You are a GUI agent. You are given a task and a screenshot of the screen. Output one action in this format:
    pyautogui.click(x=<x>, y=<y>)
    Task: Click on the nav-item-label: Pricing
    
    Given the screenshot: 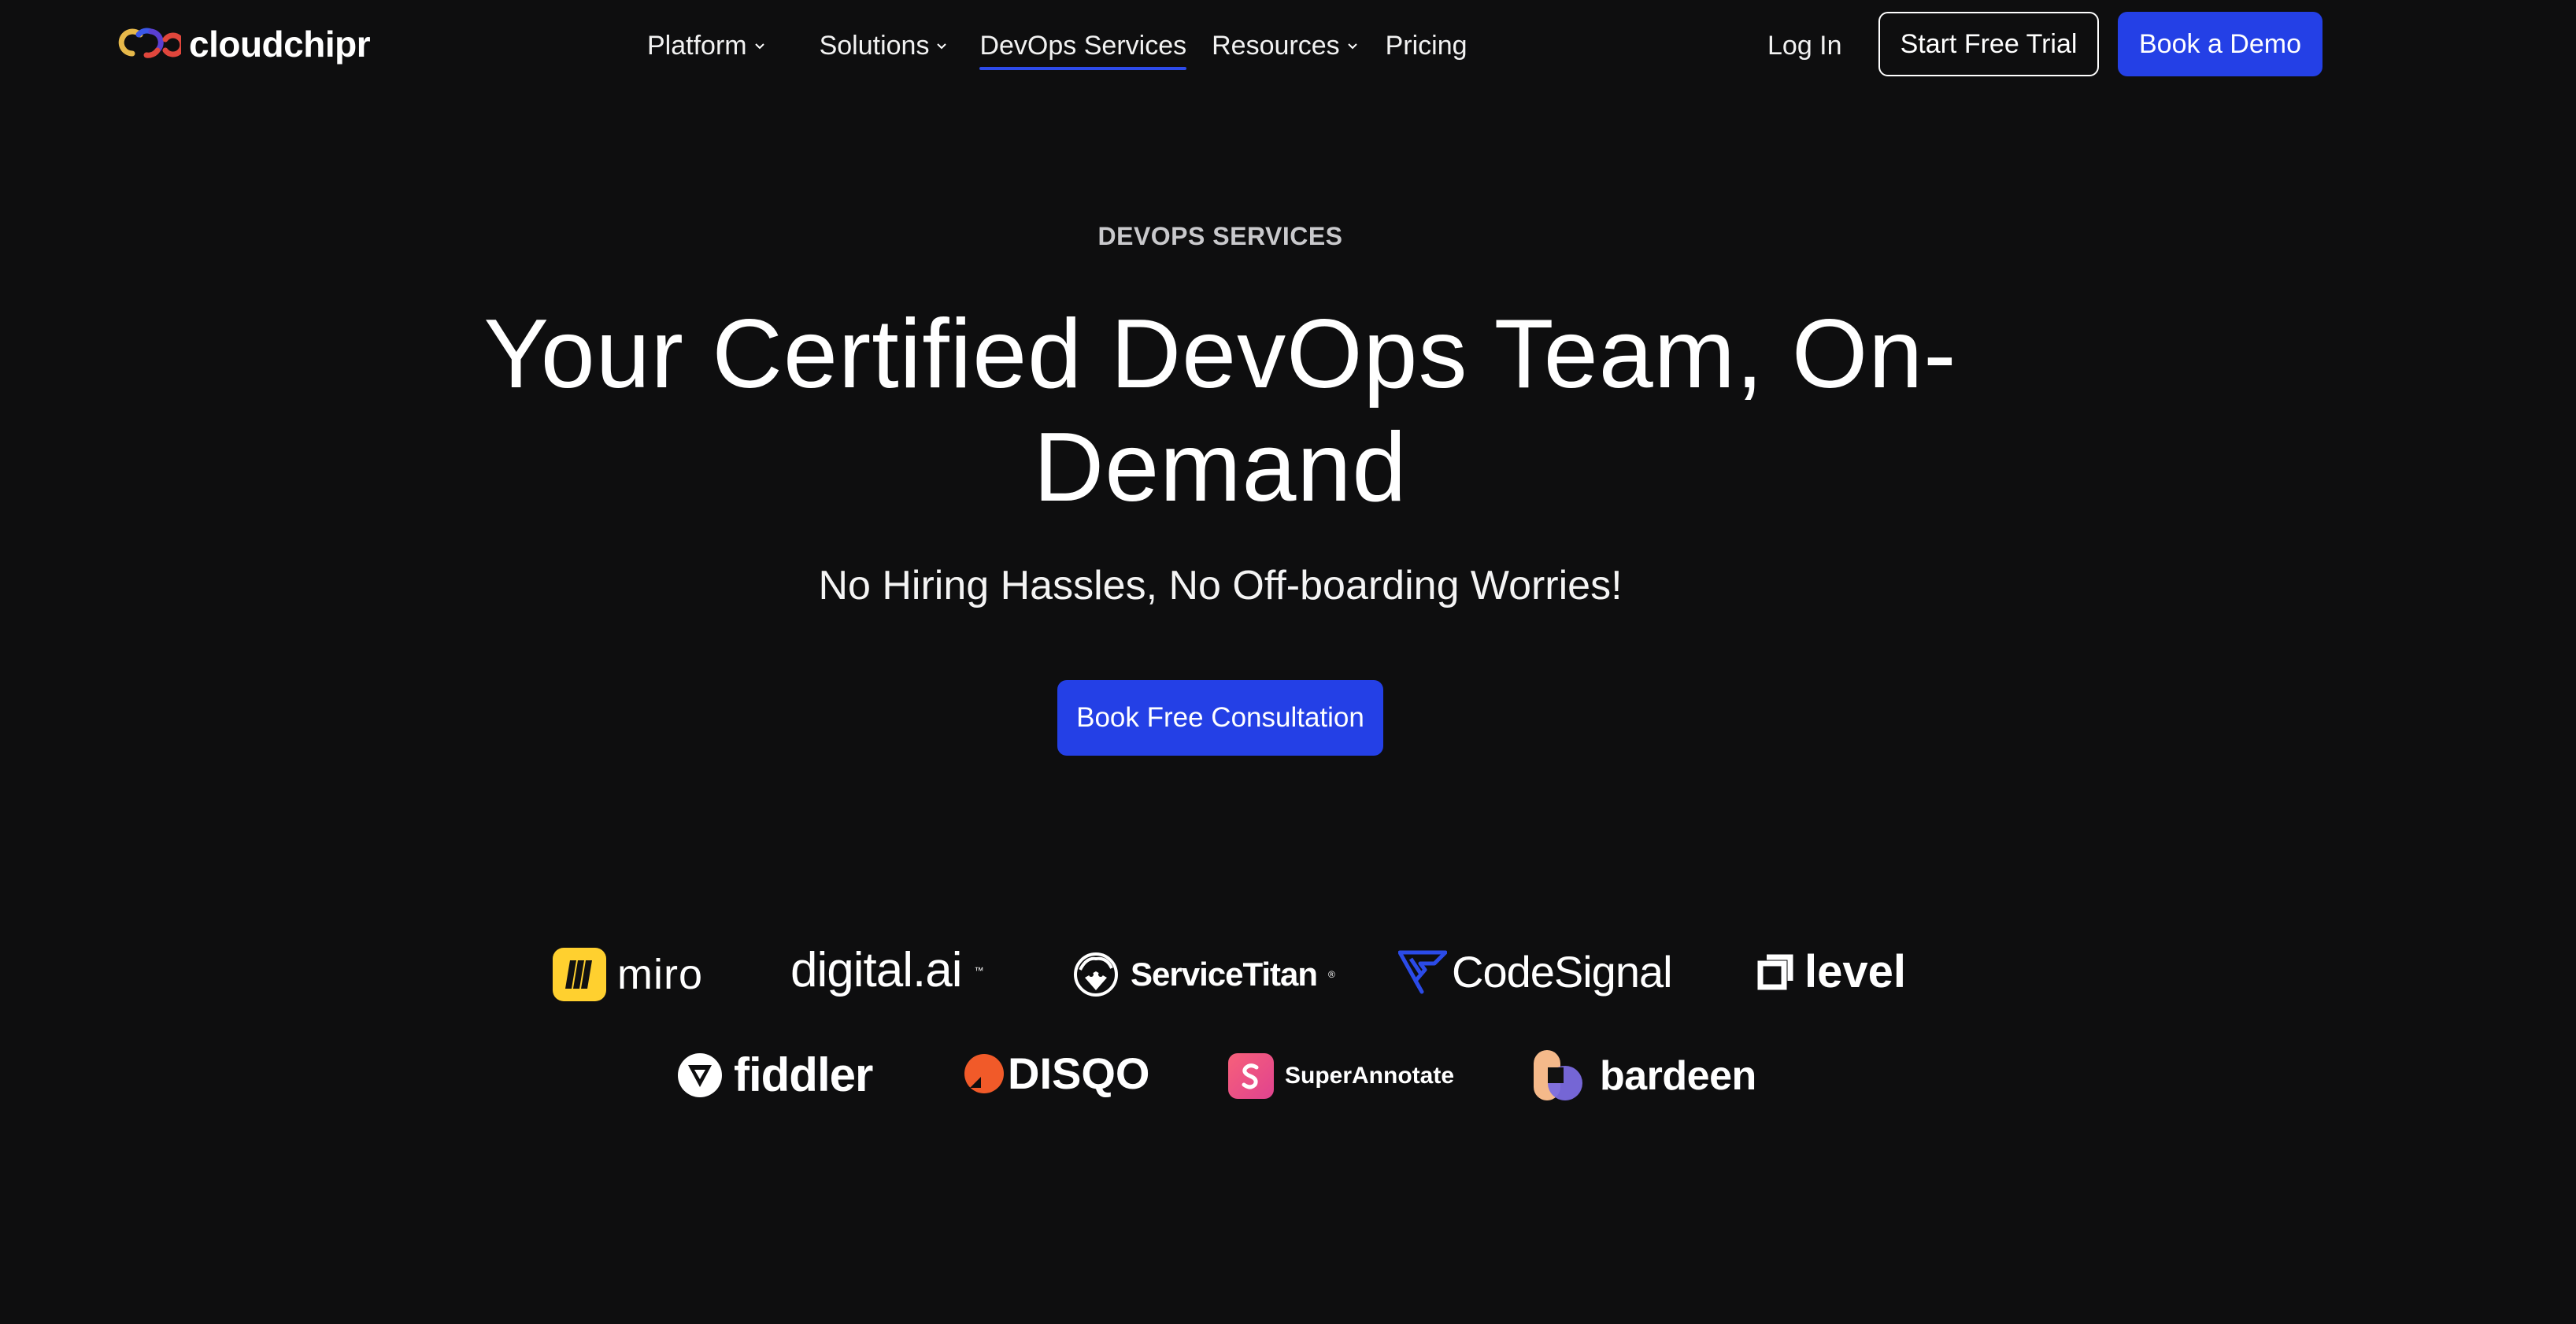 What is the action you would take?
    pyautogui.click(x=1426, y=45)
    